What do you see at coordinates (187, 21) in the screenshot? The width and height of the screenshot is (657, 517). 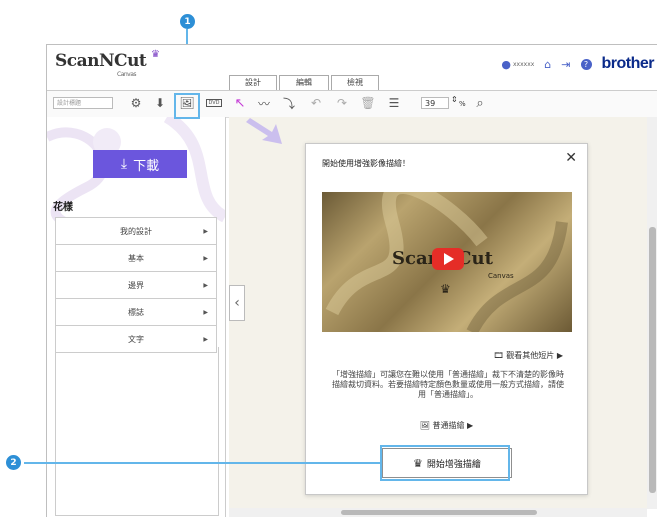 I see `callout-badge-1: 1` at bounding box center [187, 21].